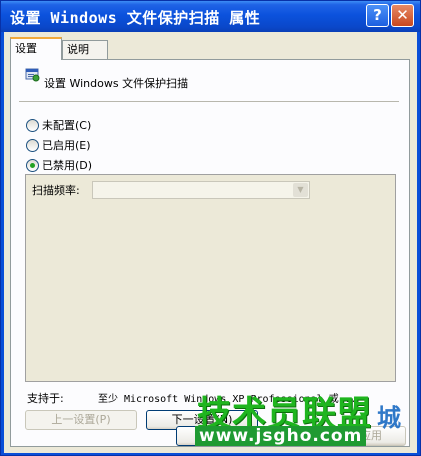  I want to click on supported-on-label: 支持于:, so click(45, 398).